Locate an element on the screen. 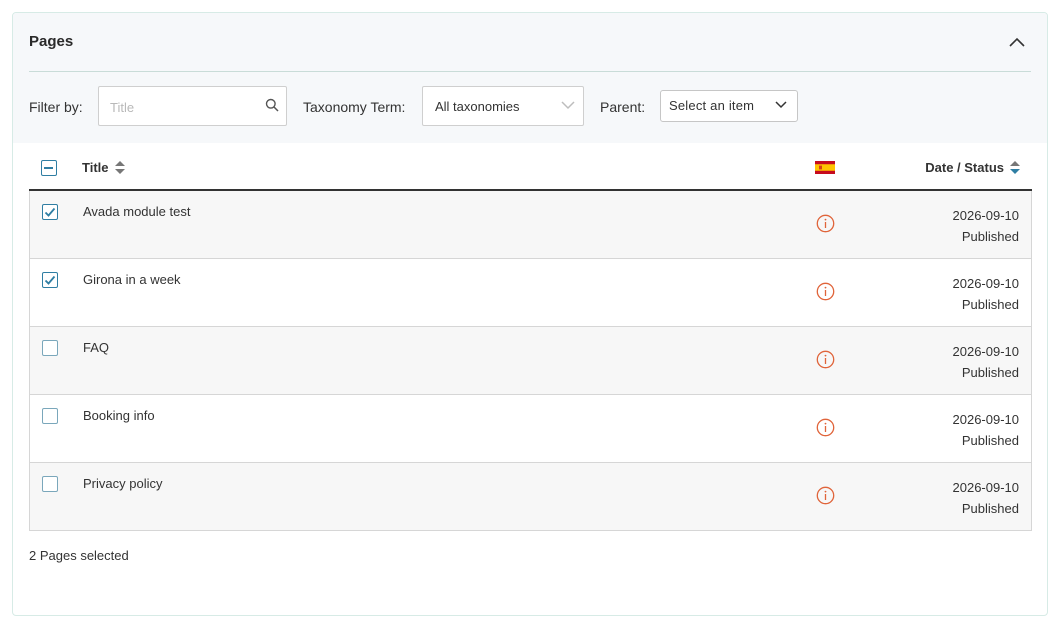 This screenshot has width=1060, height=628. table-row: Girona in a week 2026-09-10 Published is located at coordinates (530, 293).